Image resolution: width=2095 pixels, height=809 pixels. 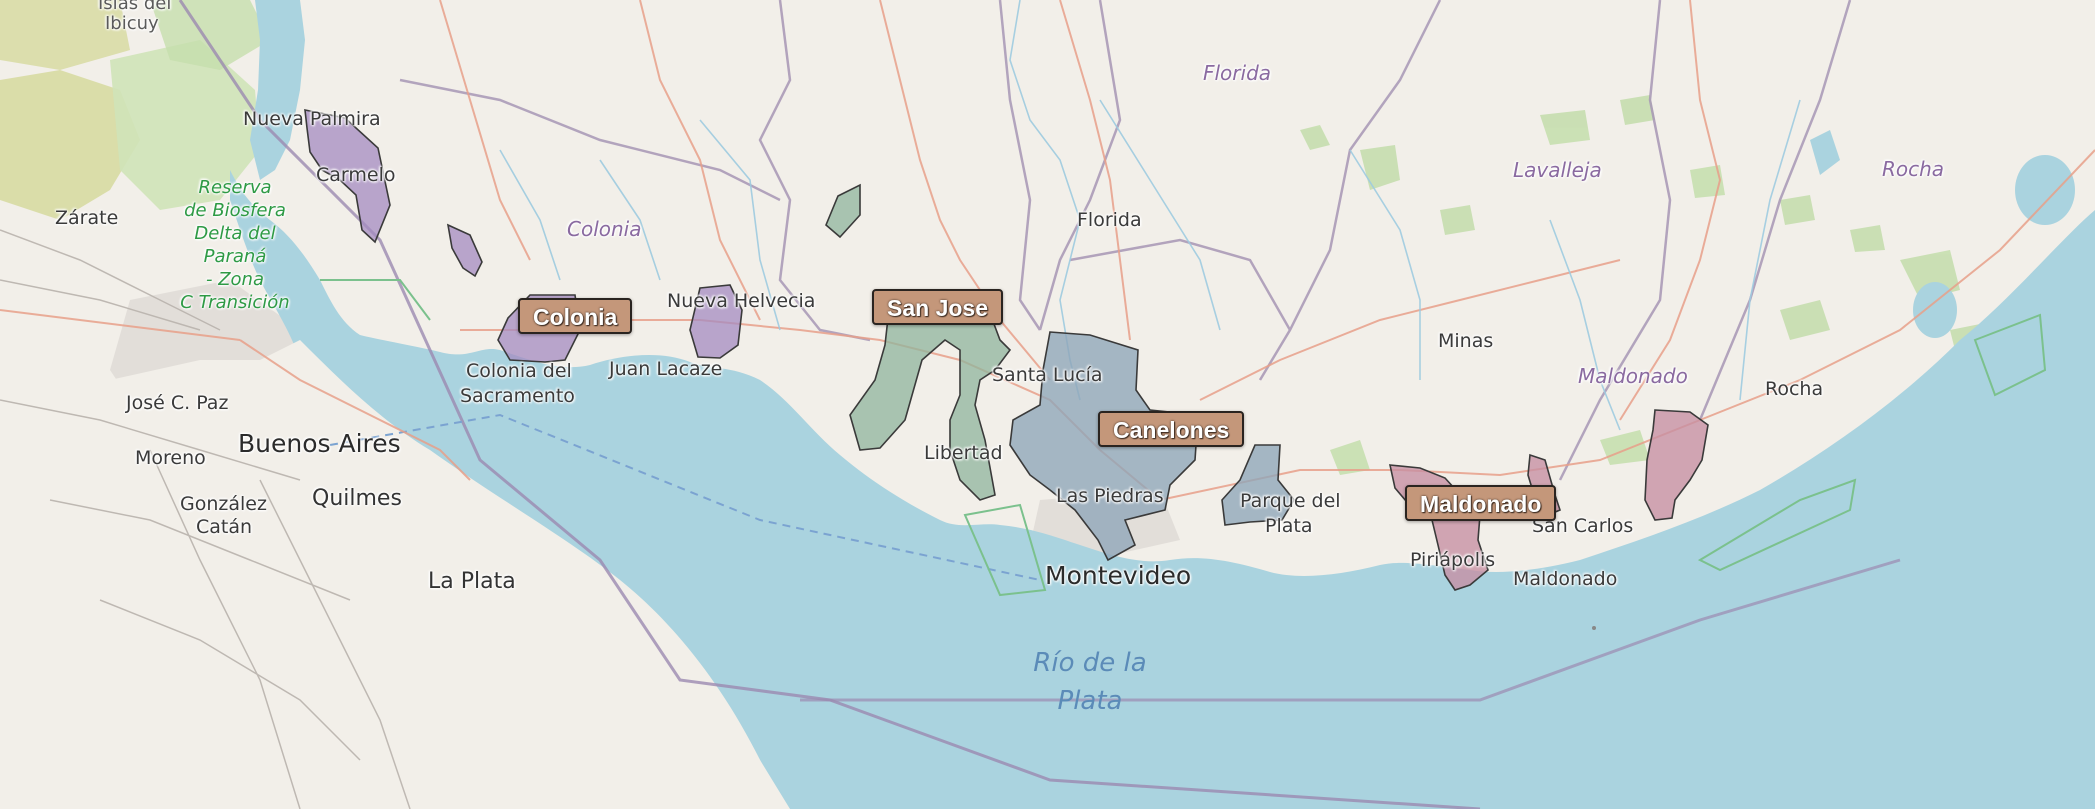 I want to click on department-label-canelones: Canelones, so click(x=1171, y=429).